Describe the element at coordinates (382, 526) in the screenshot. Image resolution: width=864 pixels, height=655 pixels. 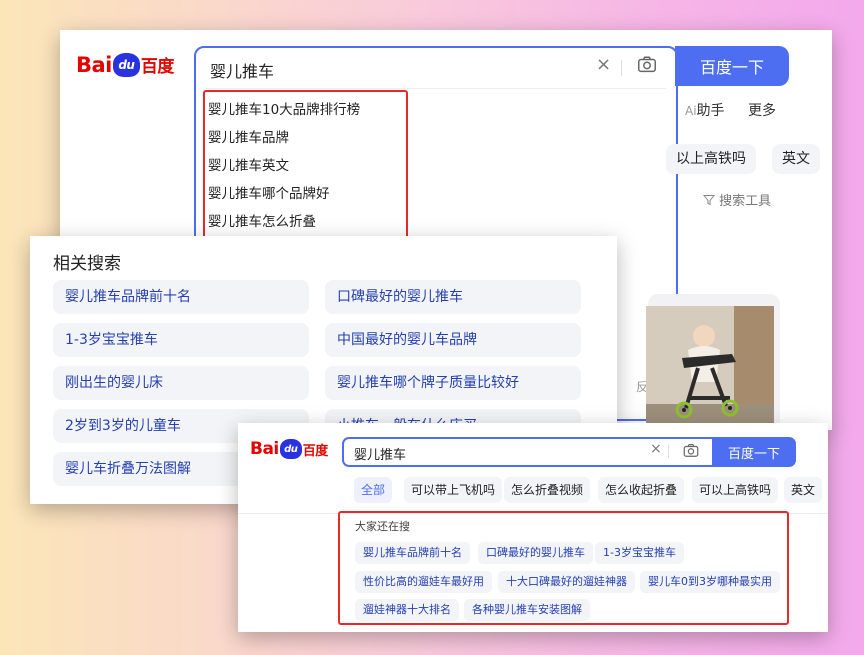
I see `also-searched-title: 大家还在搜` at that location.